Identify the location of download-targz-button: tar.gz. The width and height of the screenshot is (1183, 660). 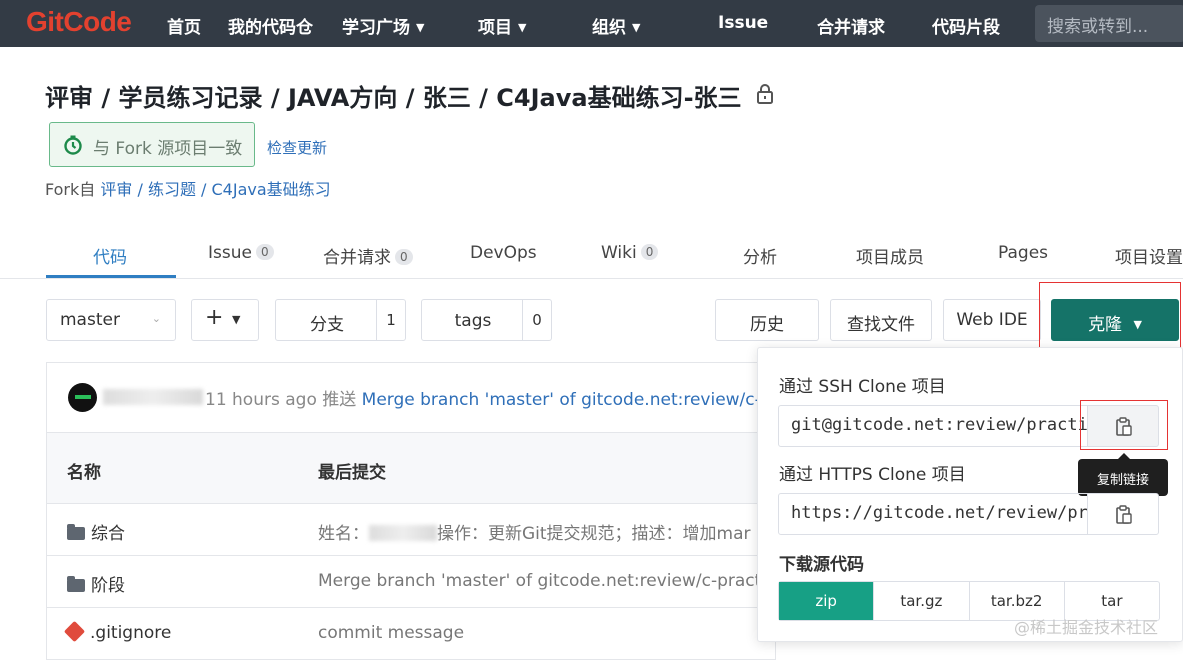
(920, 601).